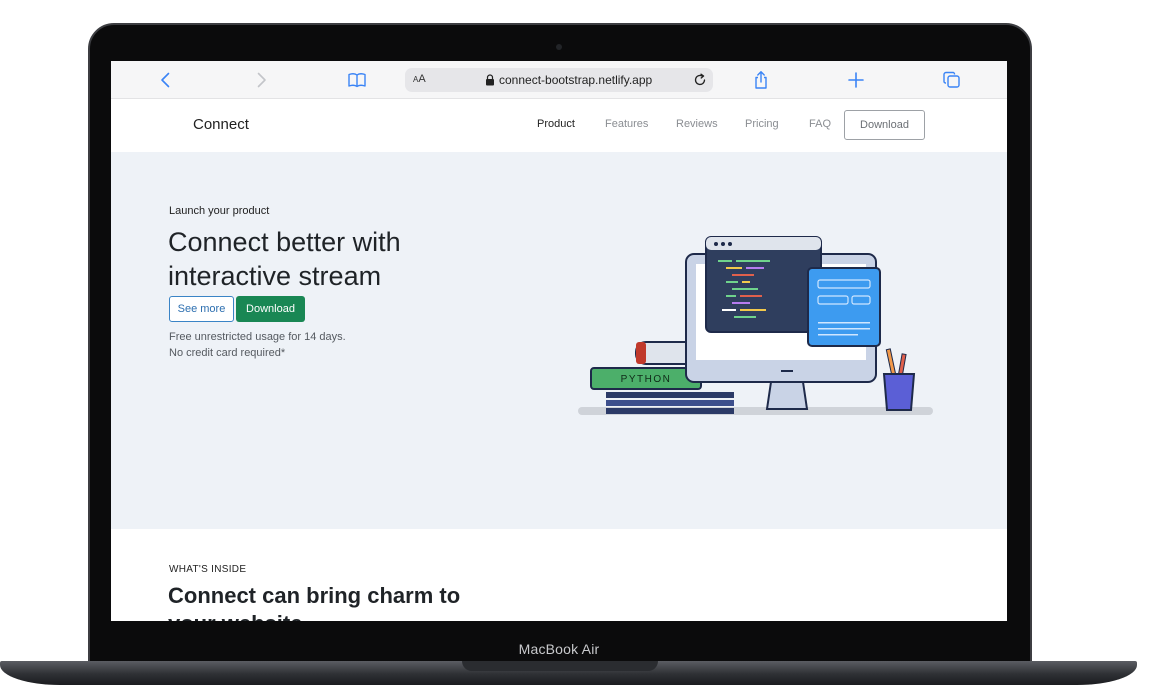 The image size is (1157, 698). Describe the element at coordinates (284, 259) in the screenshot. I see `hero-title: Connect better with interactive stream` at that location.